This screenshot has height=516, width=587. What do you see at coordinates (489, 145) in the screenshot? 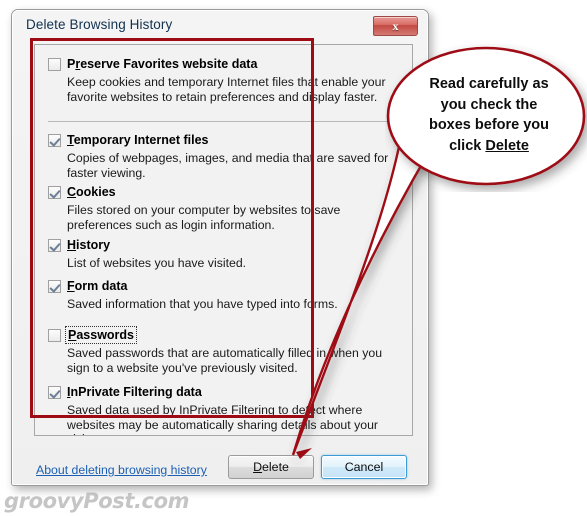
I see `callout-line-4: click Delete` at bounding box center [489, 145].